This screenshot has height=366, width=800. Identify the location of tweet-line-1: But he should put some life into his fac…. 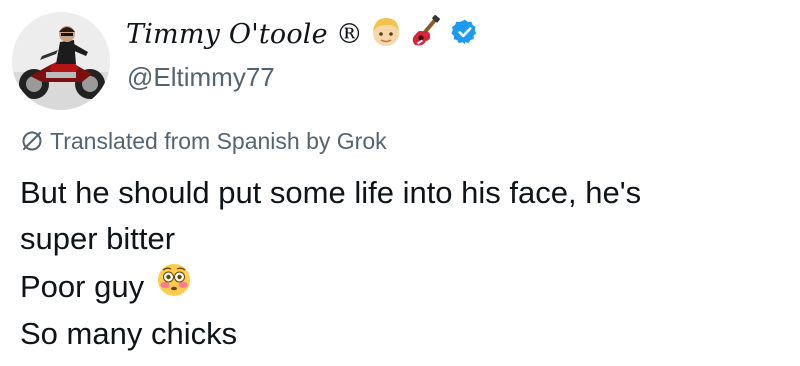
(331, 192).